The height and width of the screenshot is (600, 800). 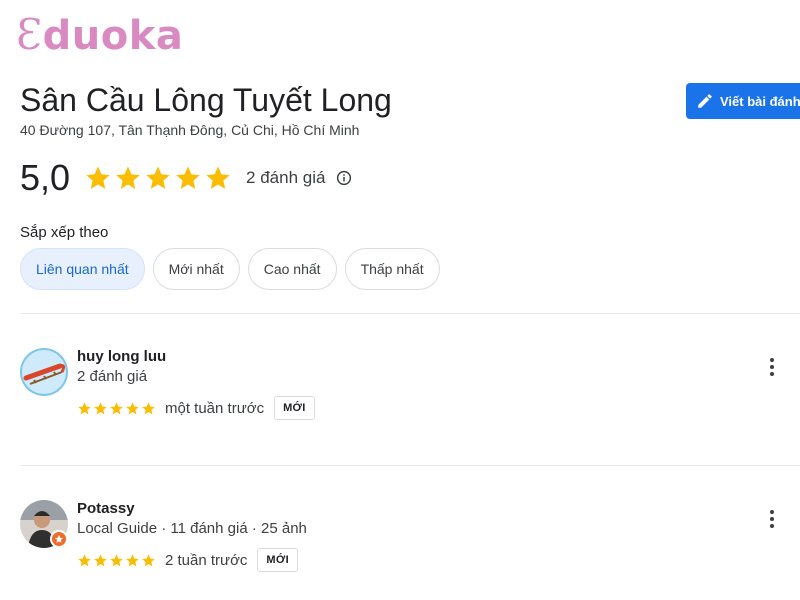 I want to click on sort-chip-newest: Mới nhất, so click(x=196, y=269).